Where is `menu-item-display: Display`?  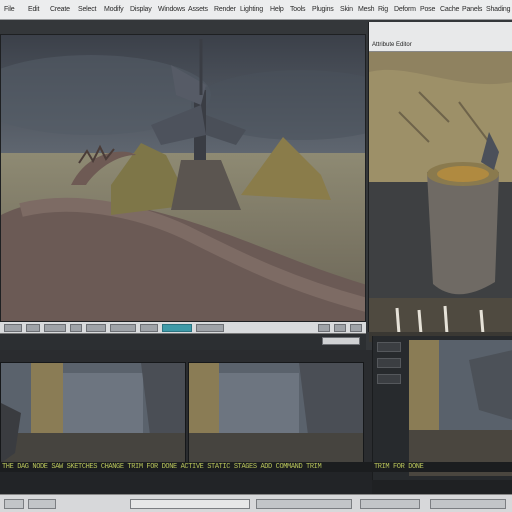 menu-item-display: Display is located at coordinates (141, 9).